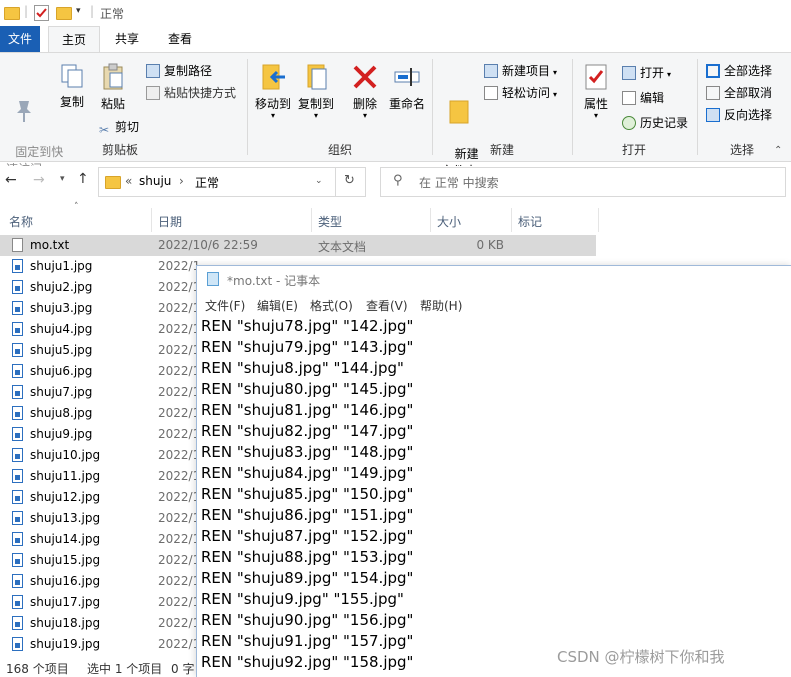 The width and height of the screenshot is (791, 677). What do you see at coordinates (441, 305) in the screenshot?
I see `menu-help: 帮助(H)` at bounding box center [441, 305].